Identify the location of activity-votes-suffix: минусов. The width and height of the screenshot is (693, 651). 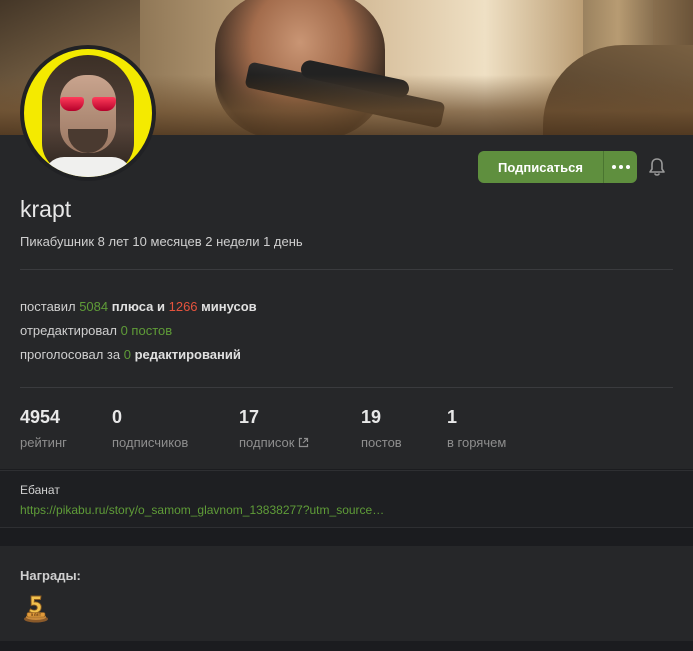
(227, 306).